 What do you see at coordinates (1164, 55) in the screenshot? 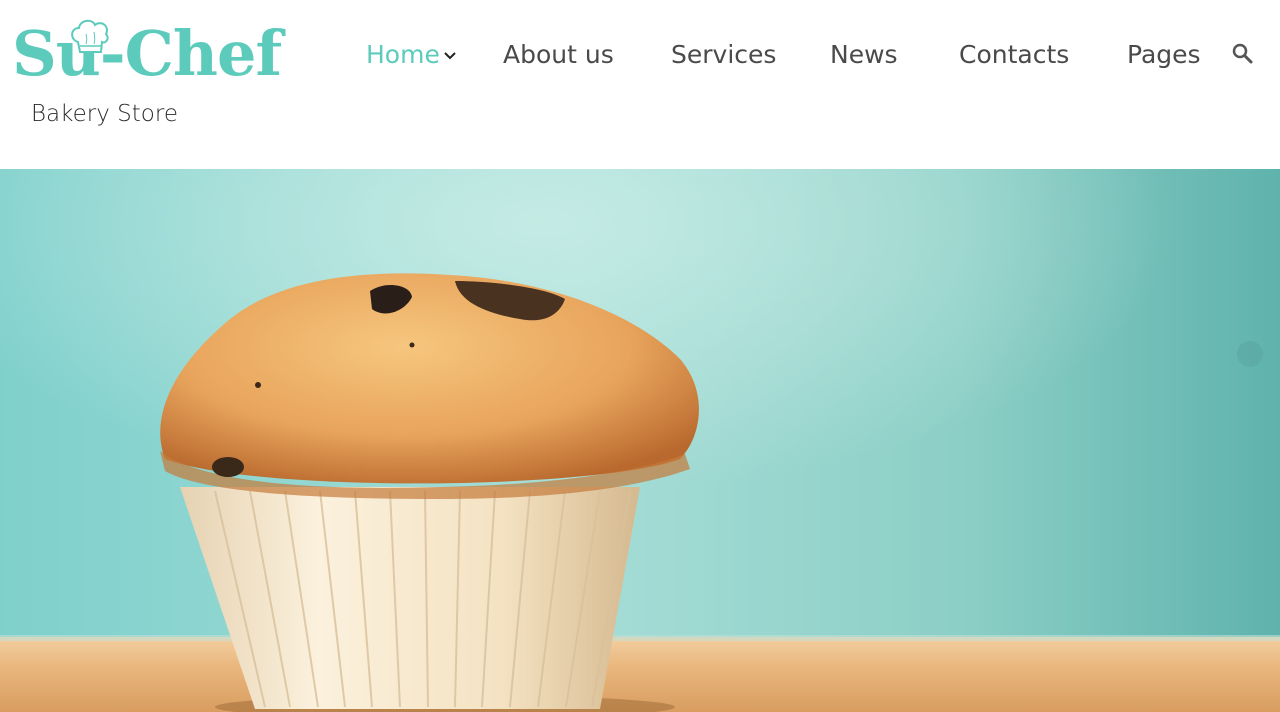
I see `nav-item-pages: Pages` at bounding box center [1164, 55].